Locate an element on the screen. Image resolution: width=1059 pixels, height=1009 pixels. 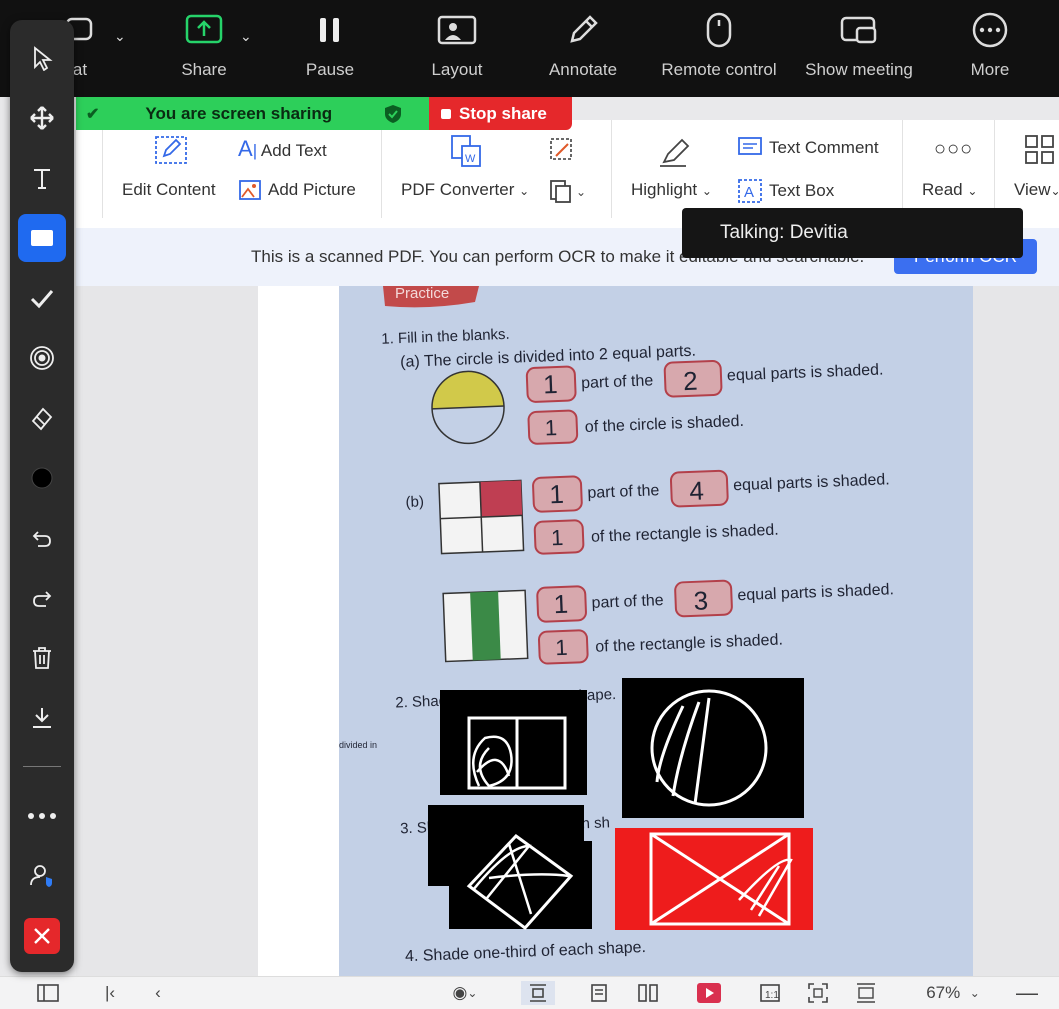
edit-content-icon is located at coordinates (171, 152).